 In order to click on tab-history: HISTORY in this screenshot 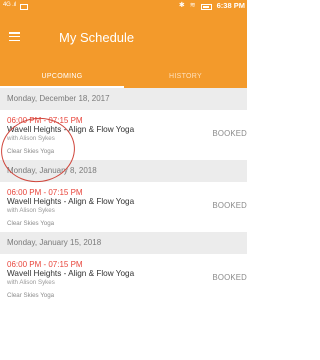, I will do `click(185, 77)`.